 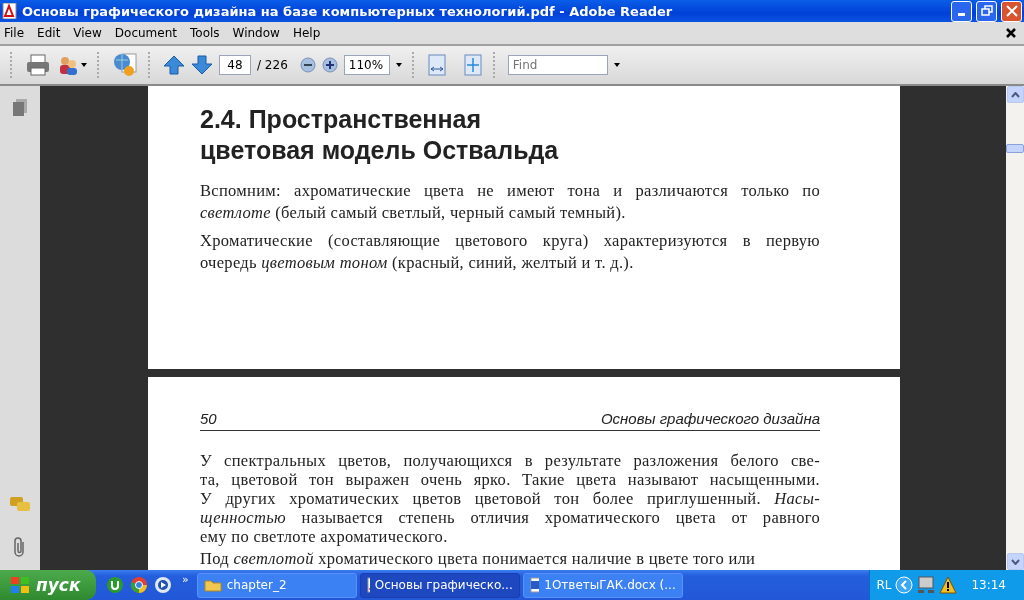 I want to click on chevron-down-icon, so click(x=1015, y=561).